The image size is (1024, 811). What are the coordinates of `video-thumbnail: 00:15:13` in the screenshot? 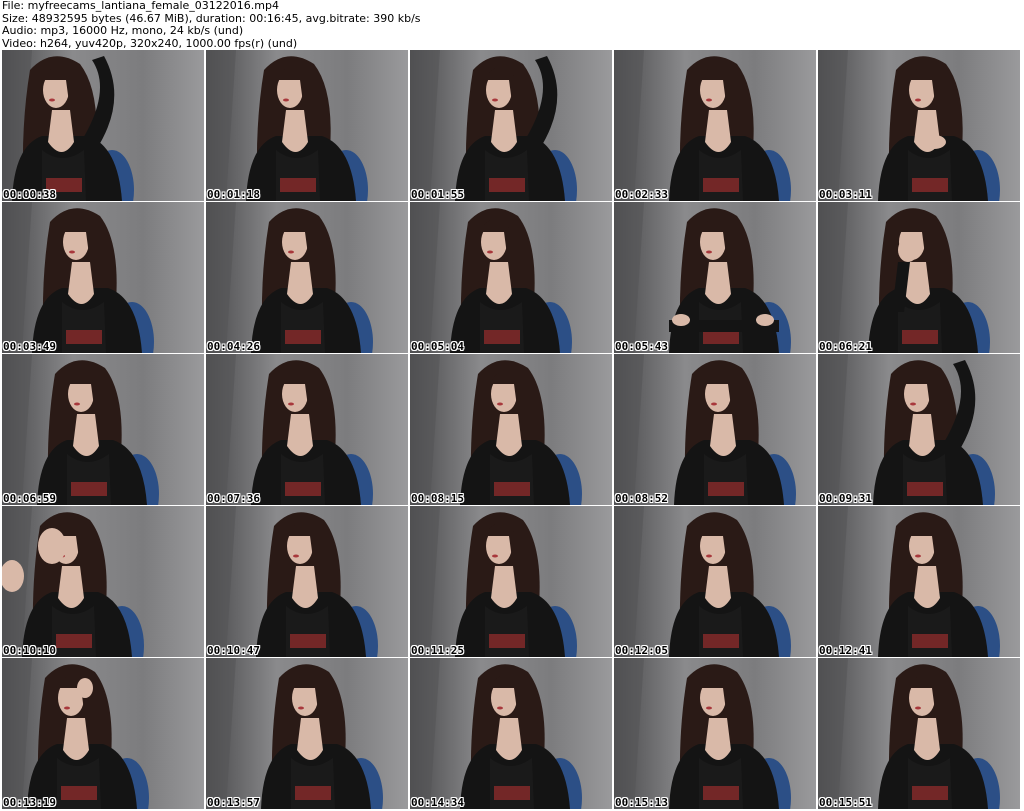 It's located at (715, 733).